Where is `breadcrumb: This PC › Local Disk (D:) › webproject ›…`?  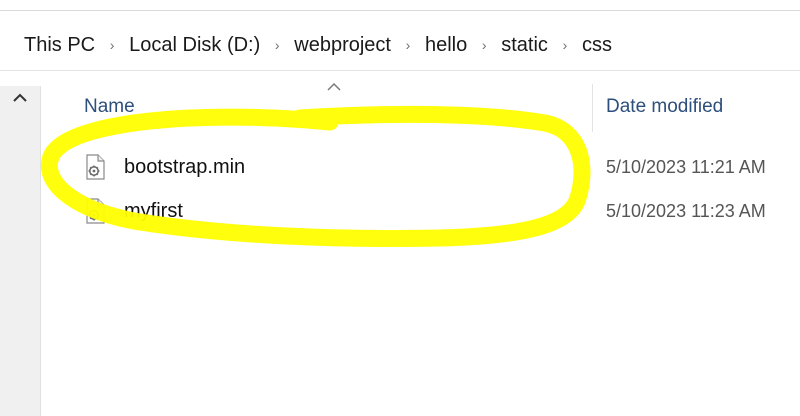 breadcrumb: This PC › Local Disk (D:) › webproject ›… is located at coordinates (318, 45).